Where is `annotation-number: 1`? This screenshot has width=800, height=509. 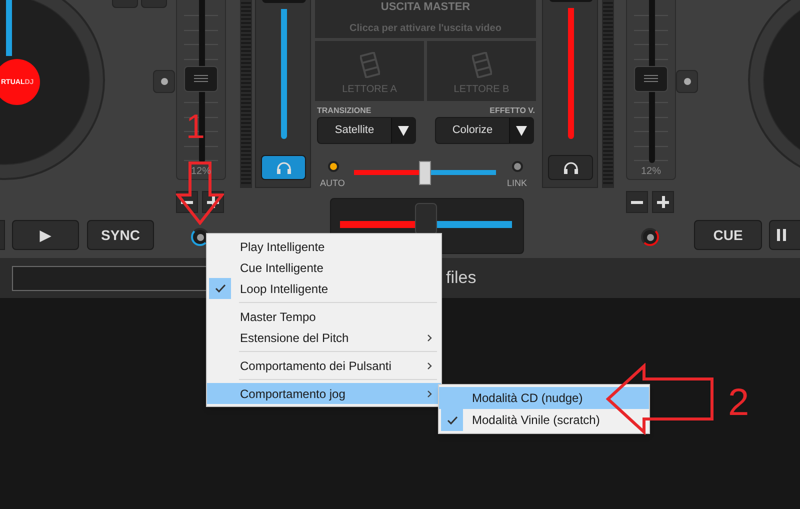 annotation-number: 1 is located at coordinates (195, 127).